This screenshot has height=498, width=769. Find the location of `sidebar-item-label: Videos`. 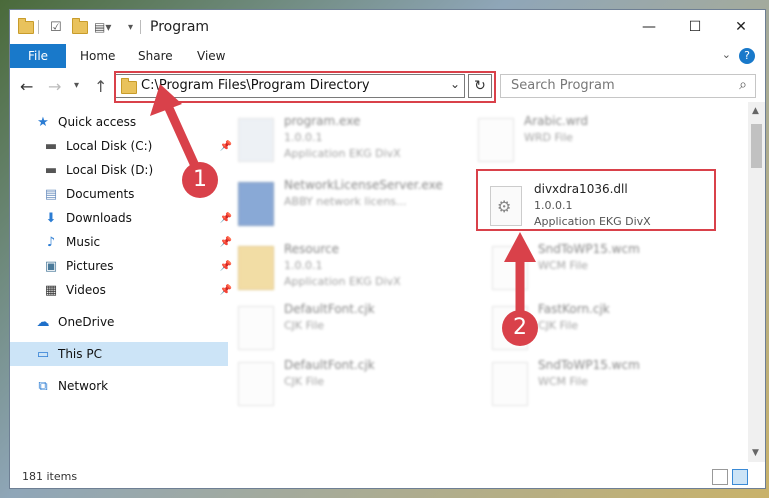

sidebar-item-label: Videos is located at coordinates (86, 290).